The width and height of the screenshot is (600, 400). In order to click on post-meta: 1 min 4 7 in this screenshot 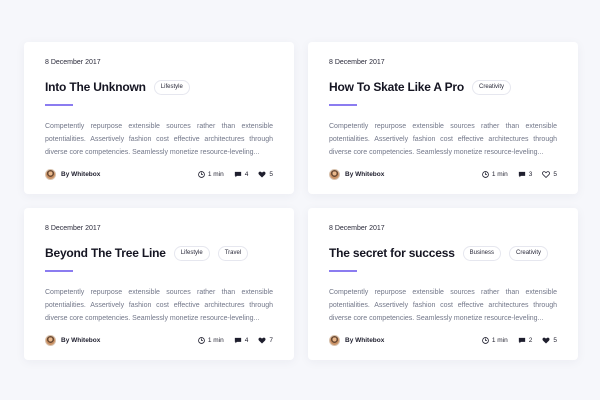, I will do `click(235, 340)`.